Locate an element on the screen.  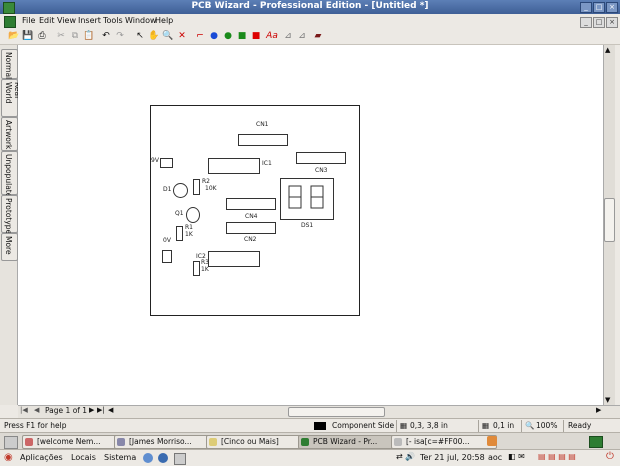
scroll-left-icon: ◀ is located at coordinates (110, 410).